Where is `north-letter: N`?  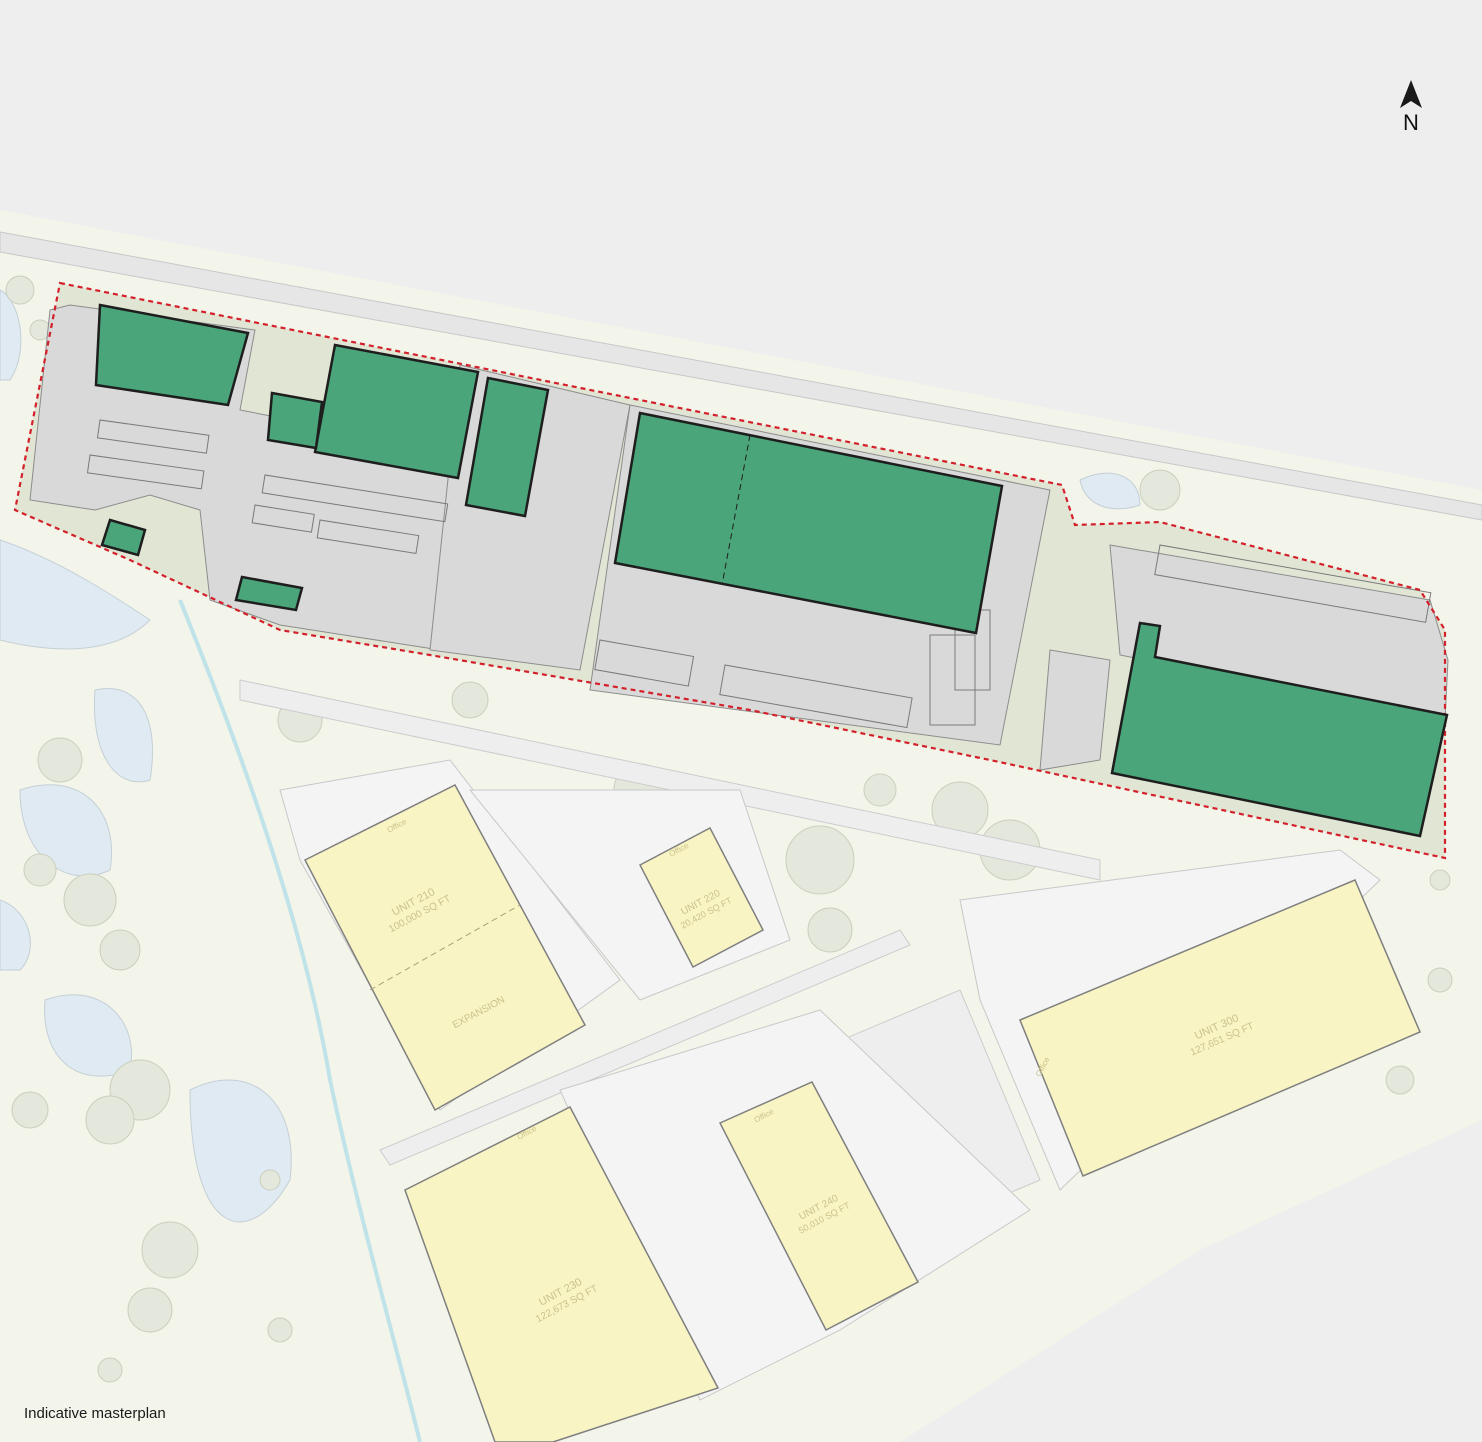
north-letter: N is located at coordinates (1411, 122).